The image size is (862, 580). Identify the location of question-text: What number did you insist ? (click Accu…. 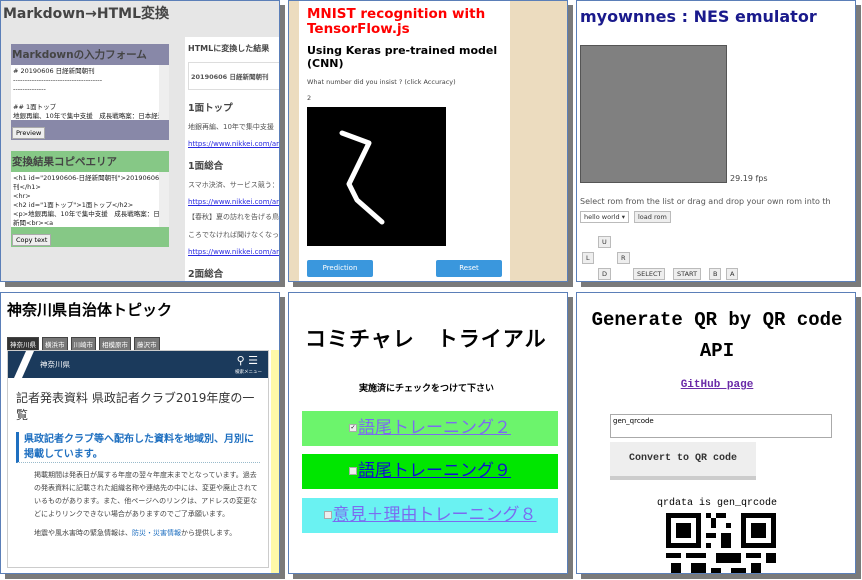
(381, 82).